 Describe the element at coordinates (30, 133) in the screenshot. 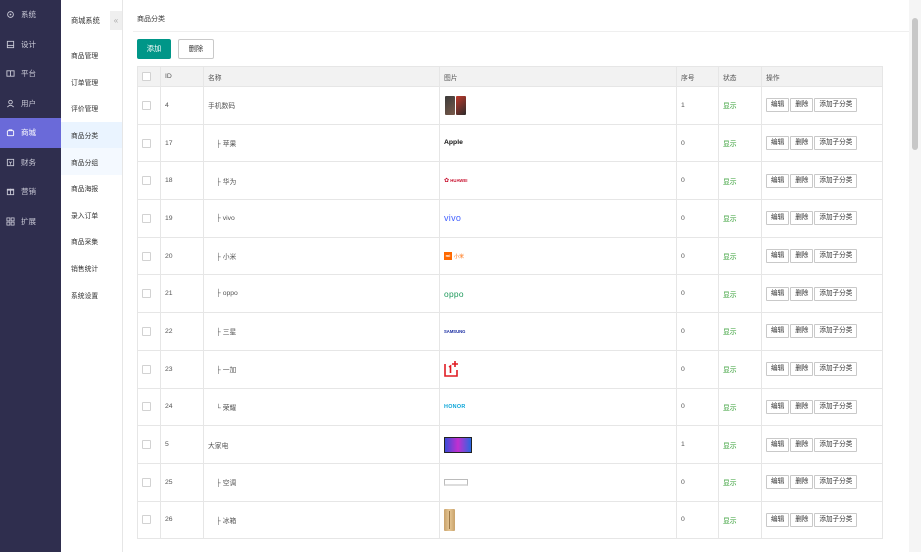

I see `sidebar-item-4: 商城` at that location.